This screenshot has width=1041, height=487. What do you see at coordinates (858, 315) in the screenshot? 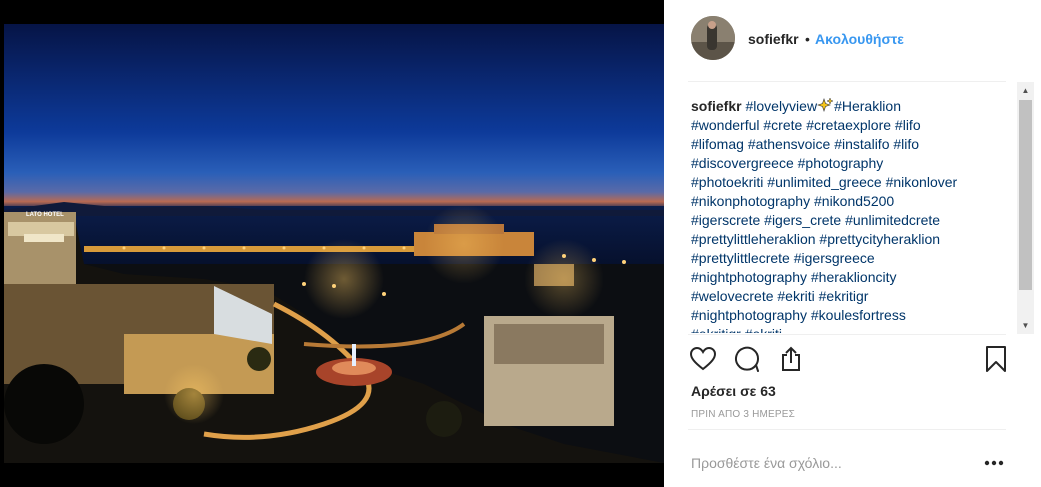
I see `hashtag-link: #koulesfortress` at bounding box center [858, 315].